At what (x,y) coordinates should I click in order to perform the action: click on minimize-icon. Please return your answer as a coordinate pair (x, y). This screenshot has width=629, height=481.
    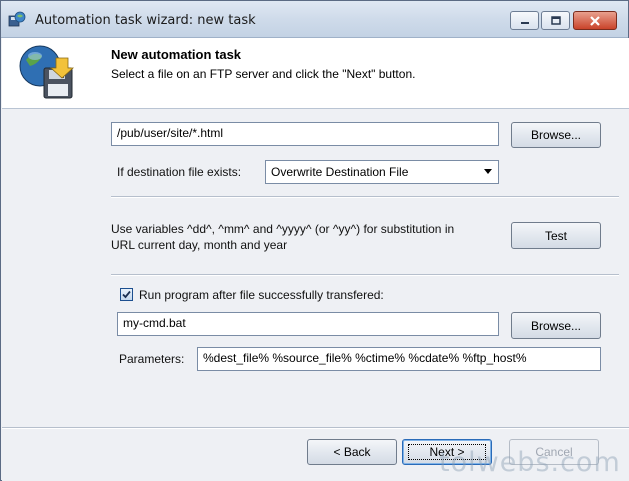
    Looking at the image, I should click on (524, 20).